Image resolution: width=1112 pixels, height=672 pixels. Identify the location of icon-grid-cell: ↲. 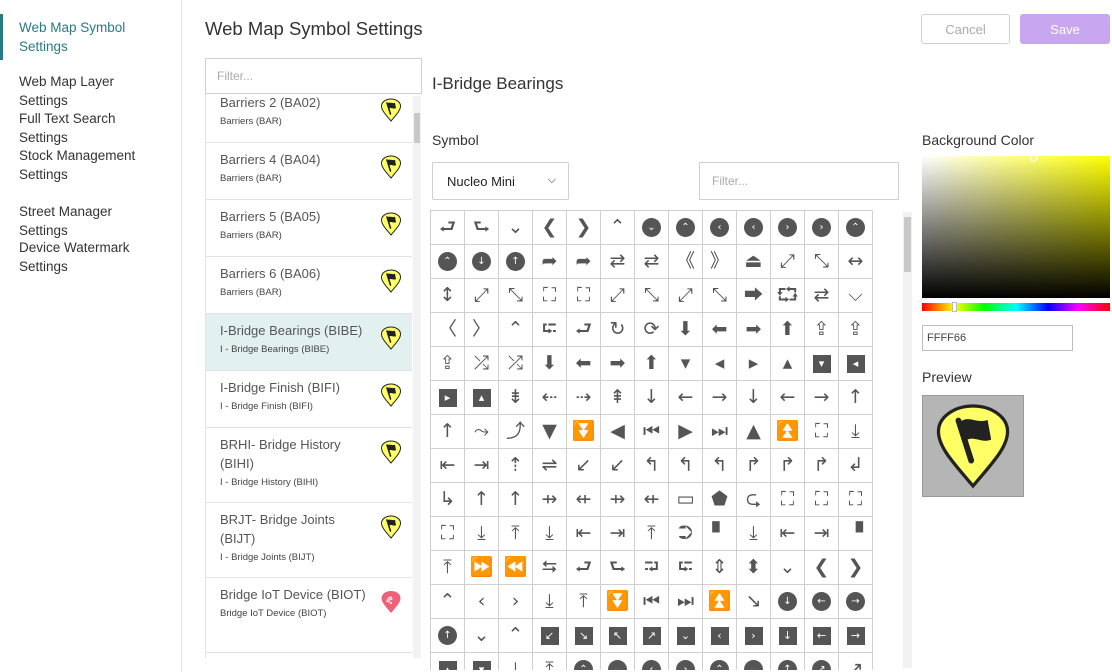
(856, 466).